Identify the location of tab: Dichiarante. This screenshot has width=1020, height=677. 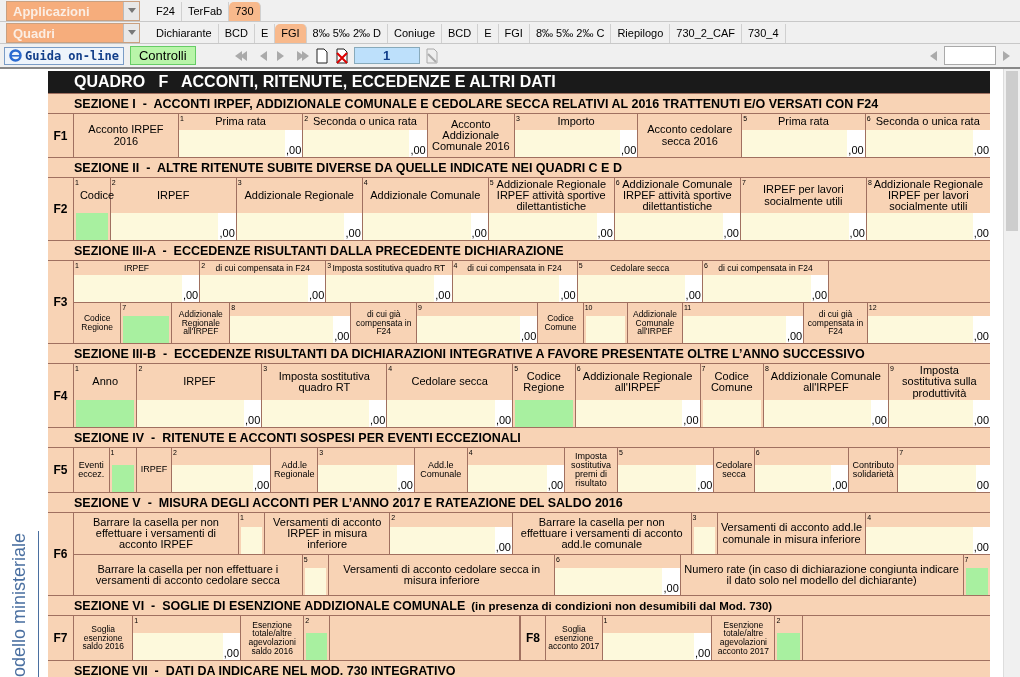
(184, 33).